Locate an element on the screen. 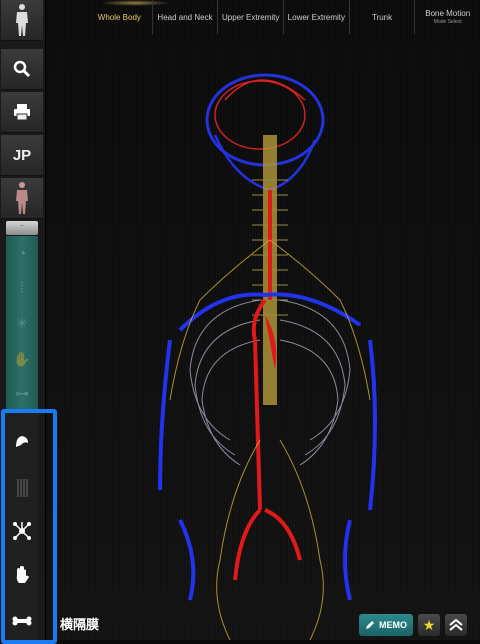 The height and width of the screenshot is (644, 480). tab-label: Trunk is located at coordinates (382, 17).